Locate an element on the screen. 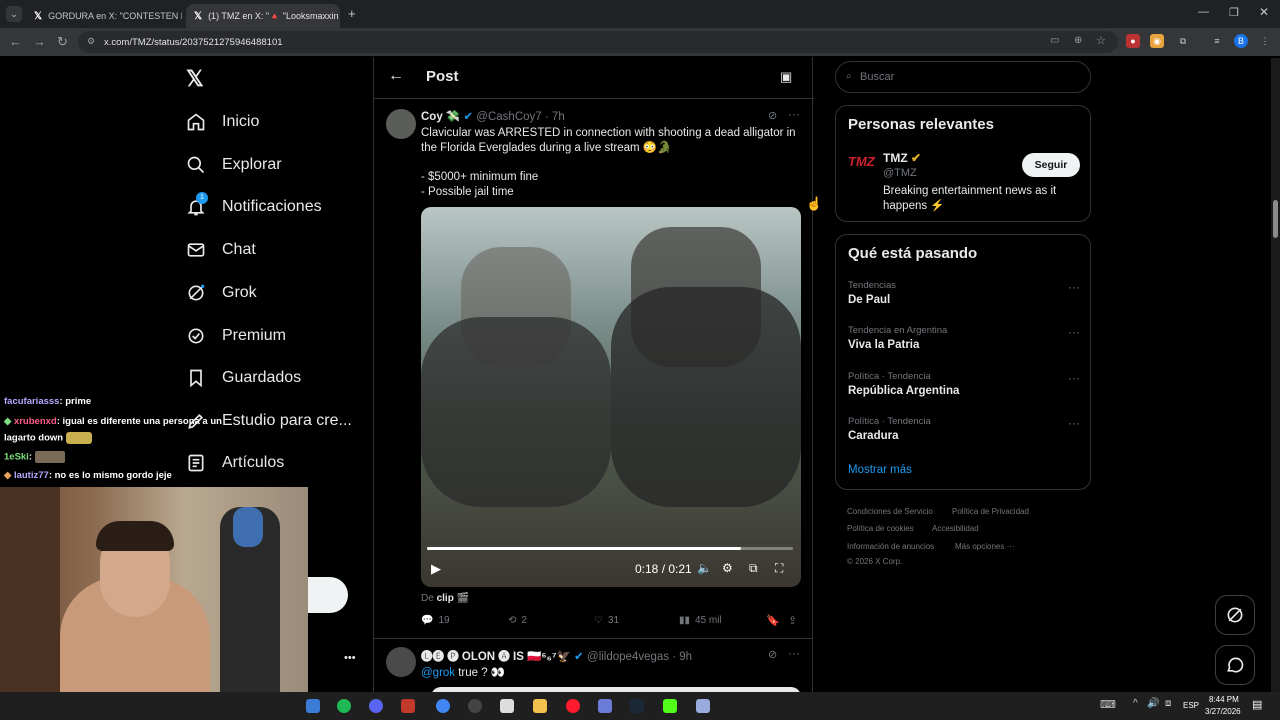 The image size is (1280, 720). like-button: ♡ 31 is located at coordinates (606, 620).